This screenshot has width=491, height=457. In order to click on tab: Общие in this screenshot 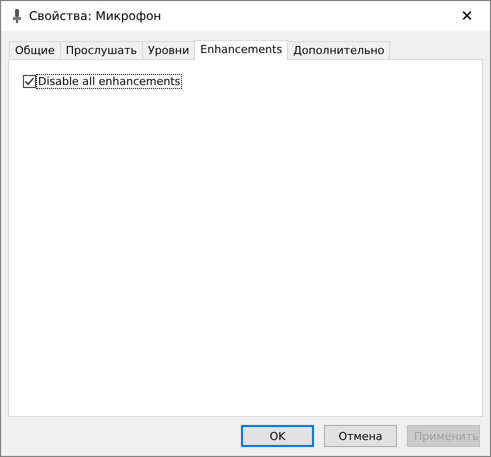, I will do `click(35, 50)`.